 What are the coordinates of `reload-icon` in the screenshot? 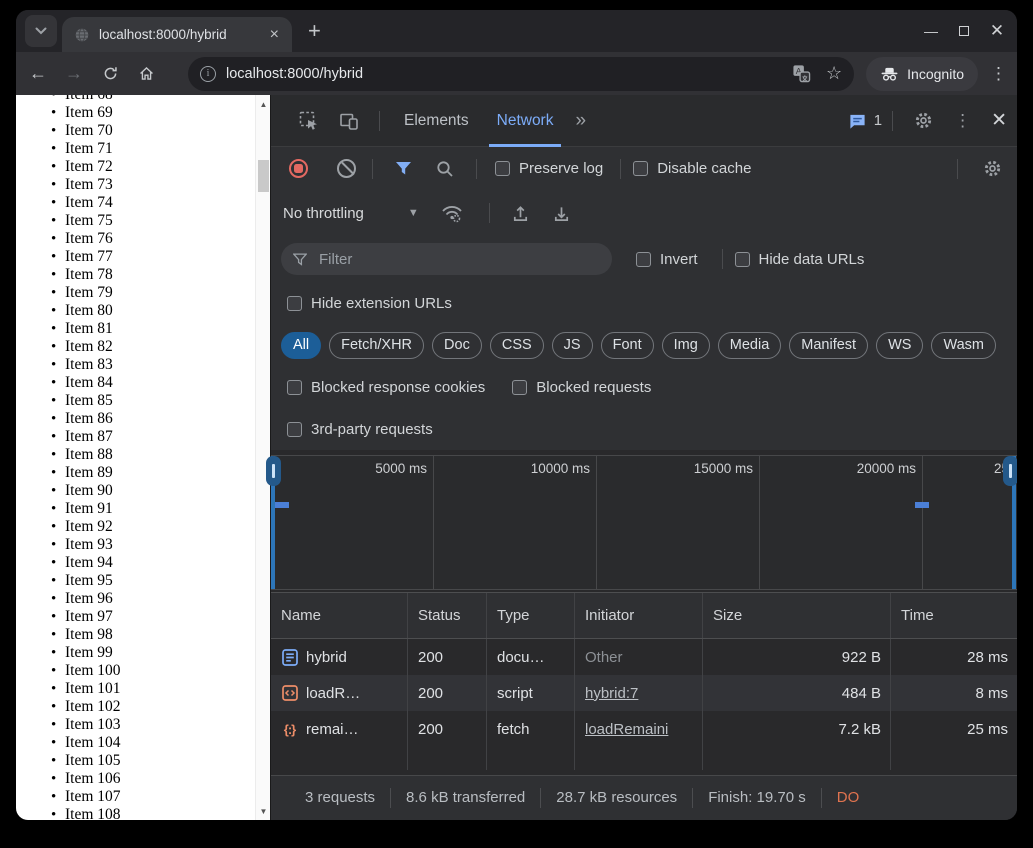 It's located at (110, 74).